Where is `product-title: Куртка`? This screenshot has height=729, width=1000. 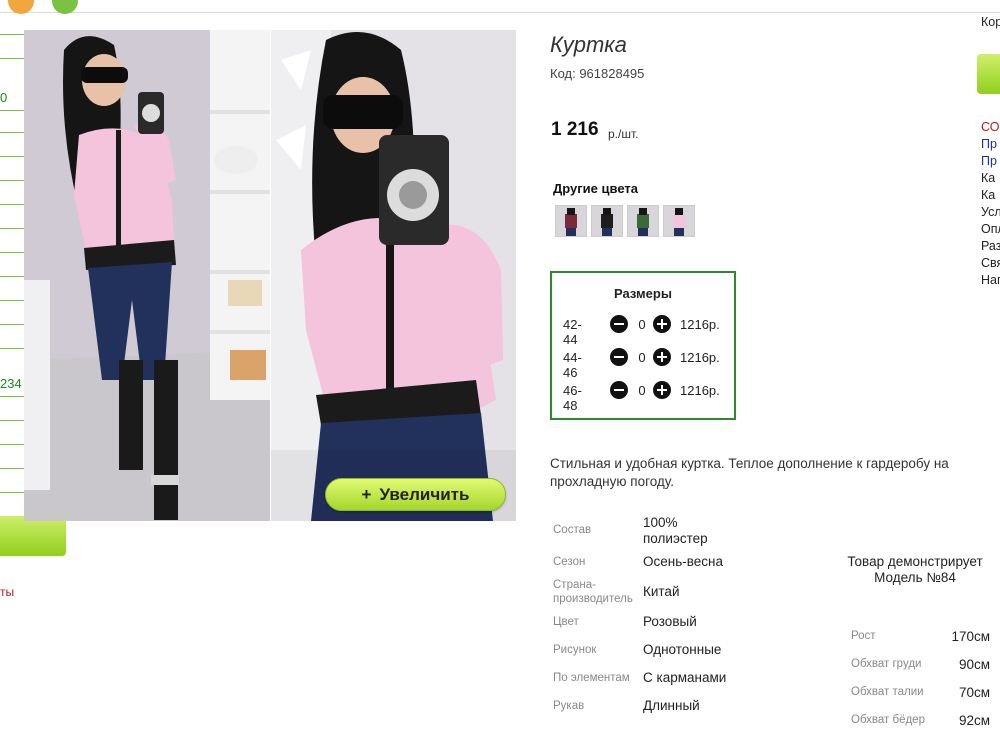
product-title: Куртка is located at coordinates (588, 44).